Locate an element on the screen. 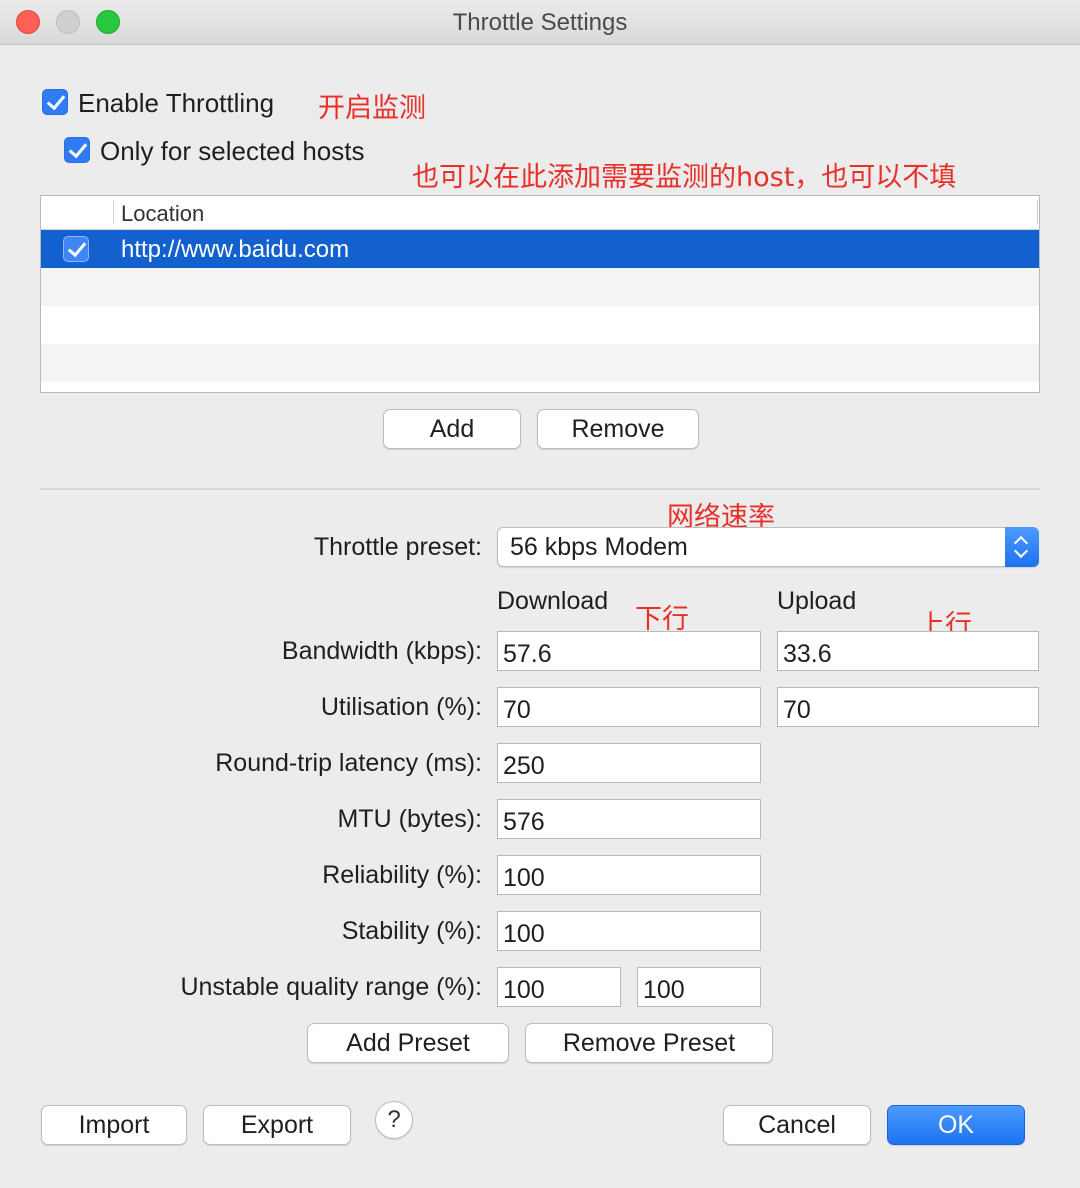  import-button: Import is located at coordinates (114, 1125).